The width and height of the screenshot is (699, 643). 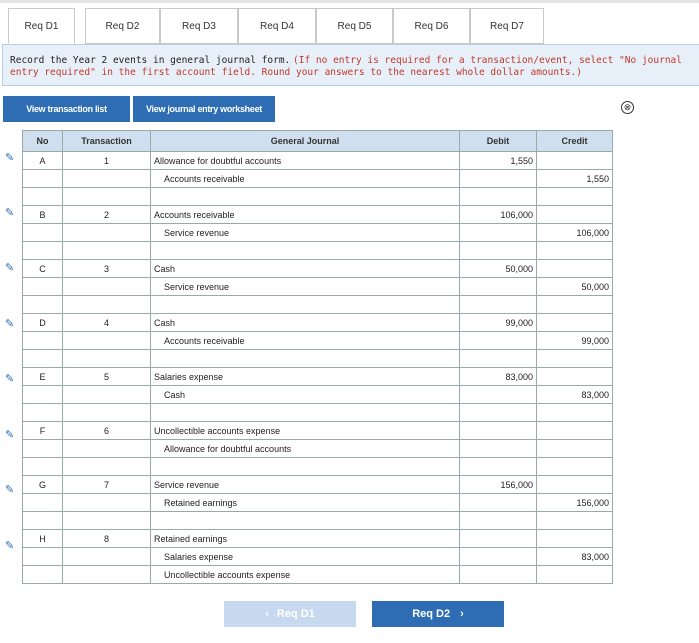 What do you see at coordinates (498, 160) in the screenshot?
I see `debit-field: 1,550` at bounding box center [498, 160].